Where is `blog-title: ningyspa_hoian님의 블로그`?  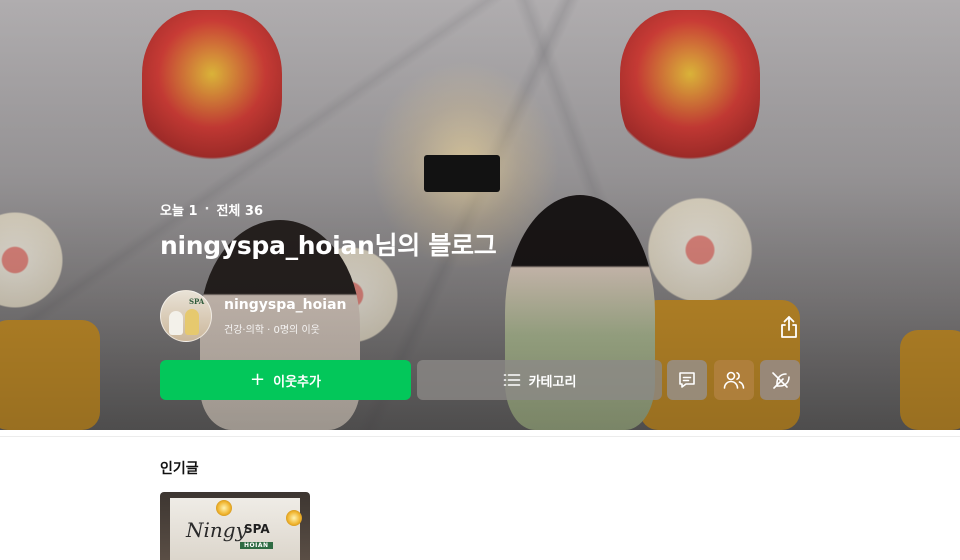 blog-title: ningyspa_hoian님의 블로그 is located at coordinates (328, 244).